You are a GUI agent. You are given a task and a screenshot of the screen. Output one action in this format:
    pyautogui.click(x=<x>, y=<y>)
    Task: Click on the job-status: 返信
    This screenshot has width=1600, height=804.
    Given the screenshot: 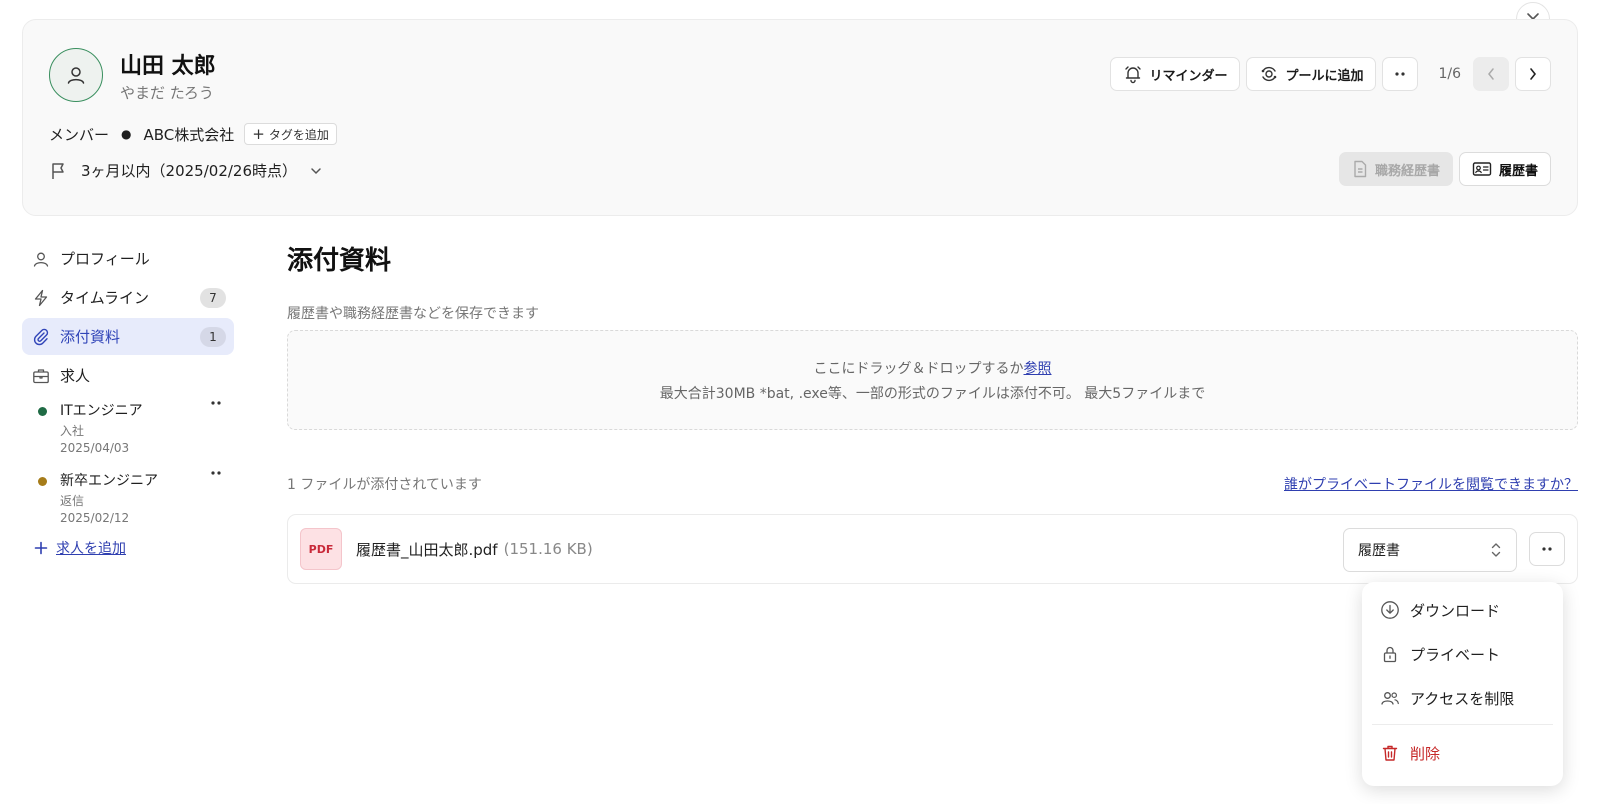 What is the action you would take?
    pyautogui.click(x=72, y=501)
    